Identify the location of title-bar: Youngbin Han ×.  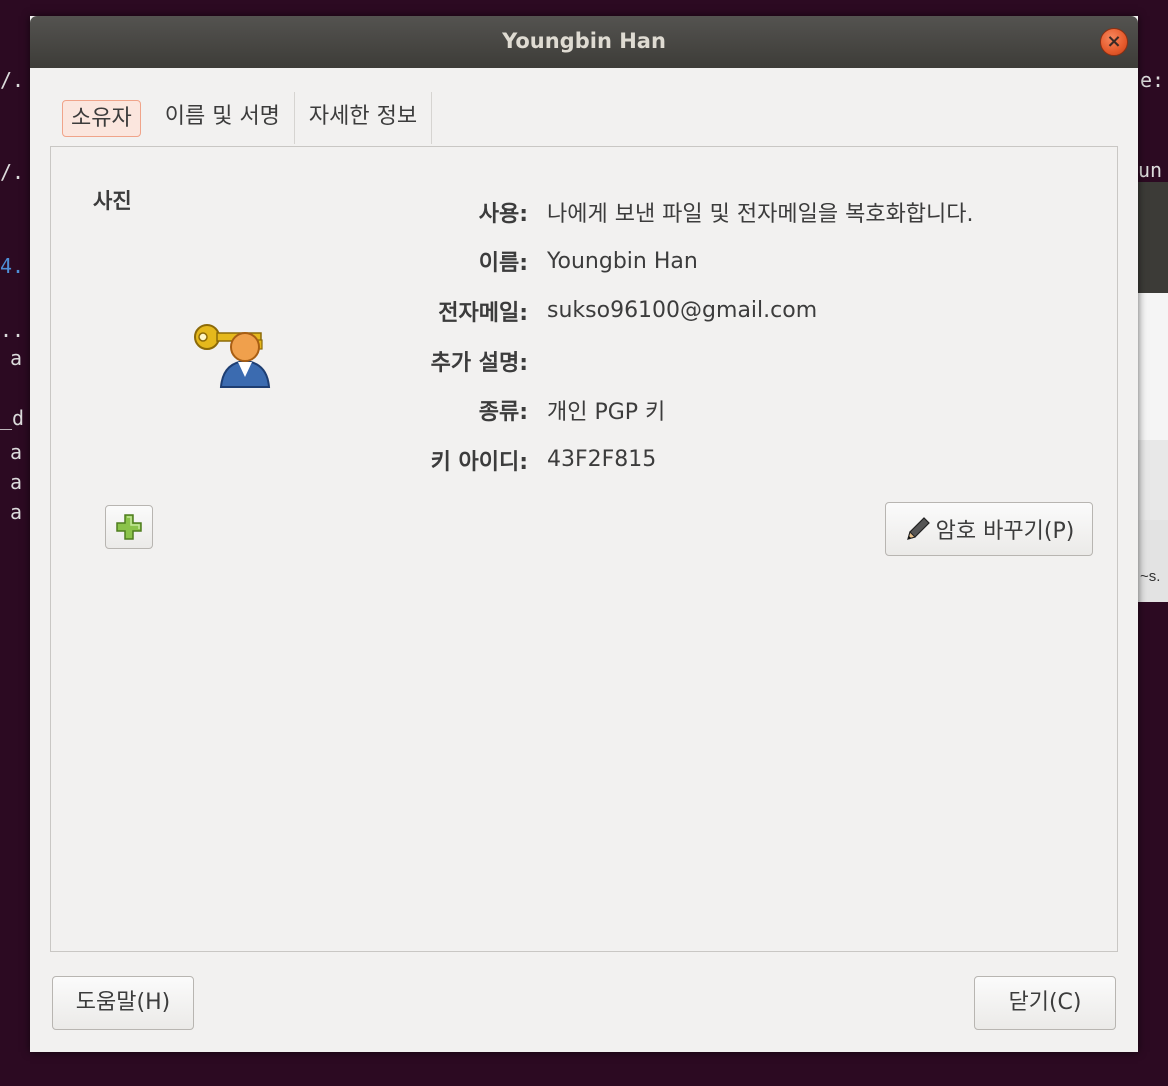
(584, 42).